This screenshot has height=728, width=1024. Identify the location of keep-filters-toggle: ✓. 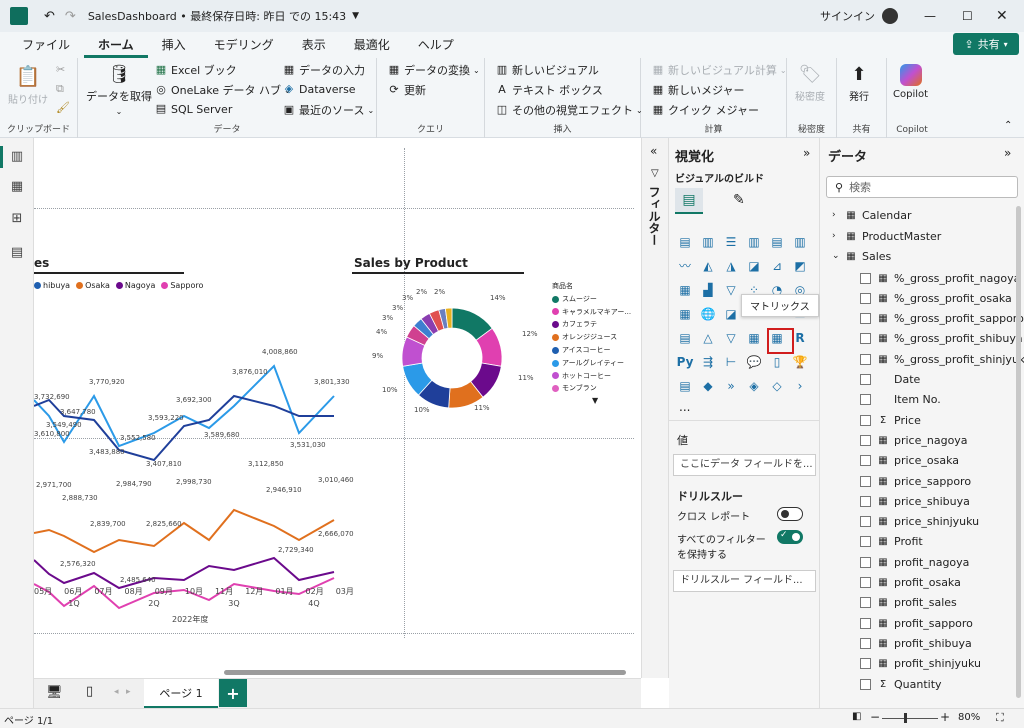
(790, 537).